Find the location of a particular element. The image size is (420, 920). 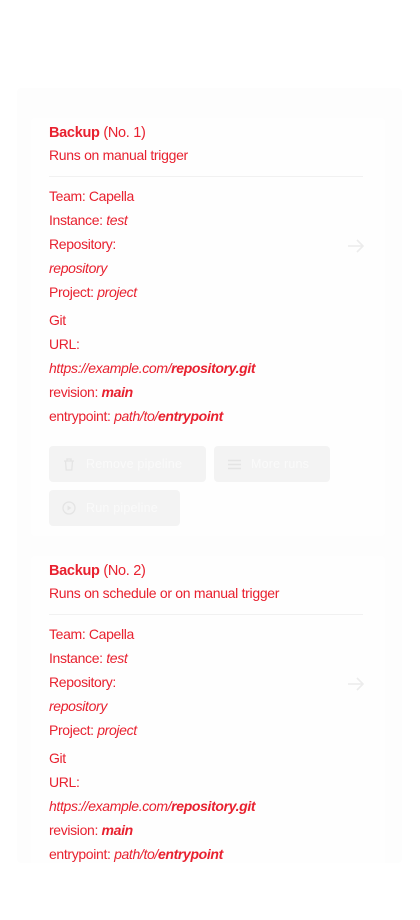

pipeline-number: (No. 1) is located at coordinates (124, 133).